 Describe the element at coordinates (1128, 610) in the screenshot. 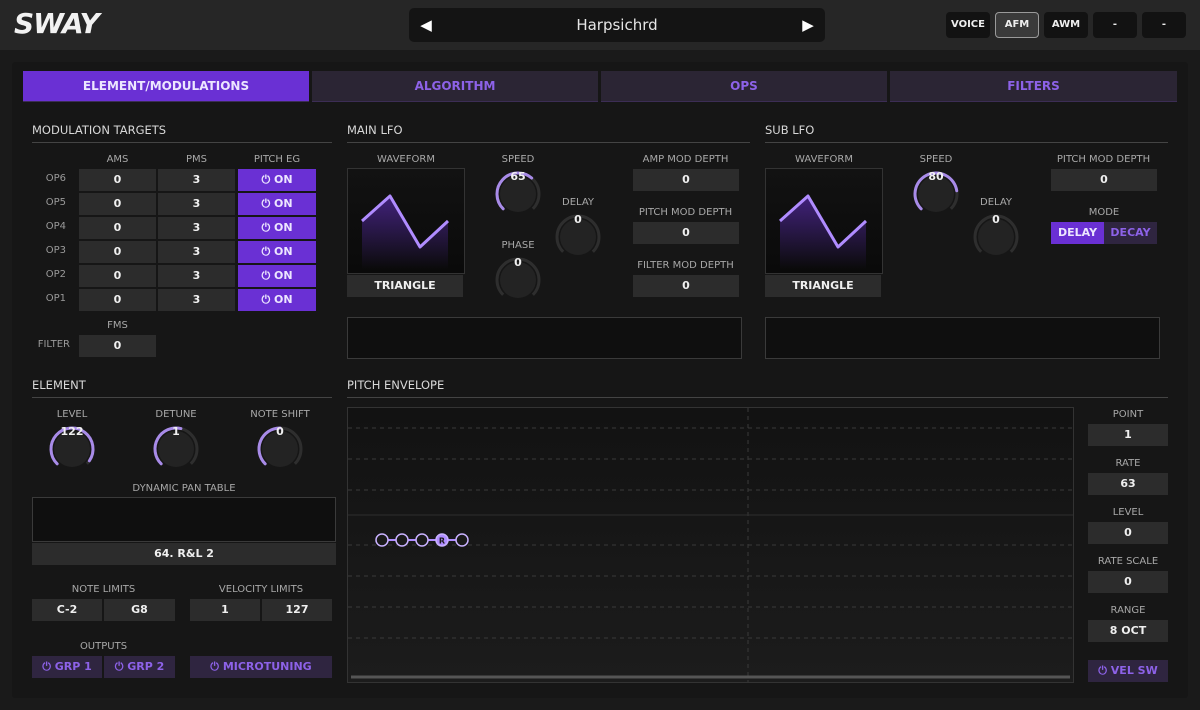

I see `range-label: RANGE` at that location.